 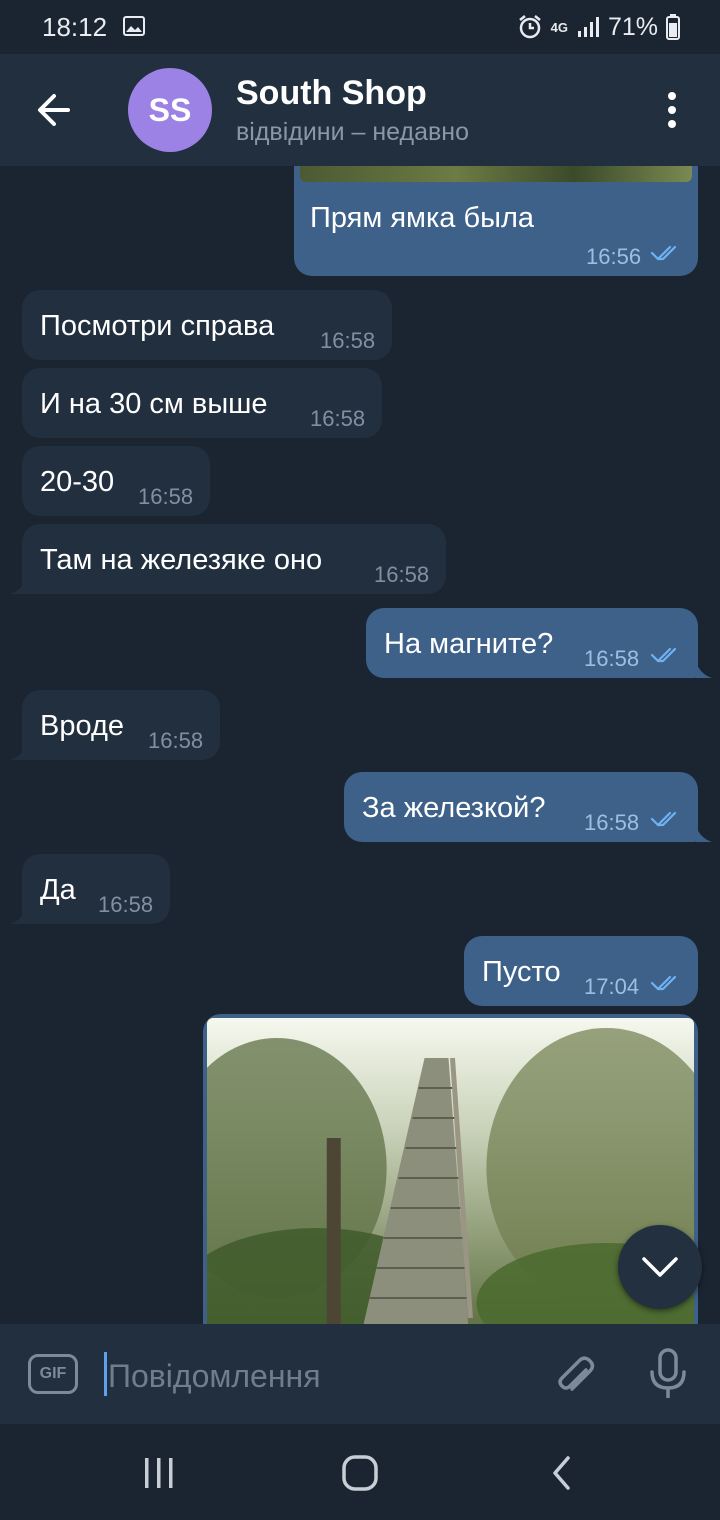 I want to click on status-time: 18:12, so click(x=75, y=27).